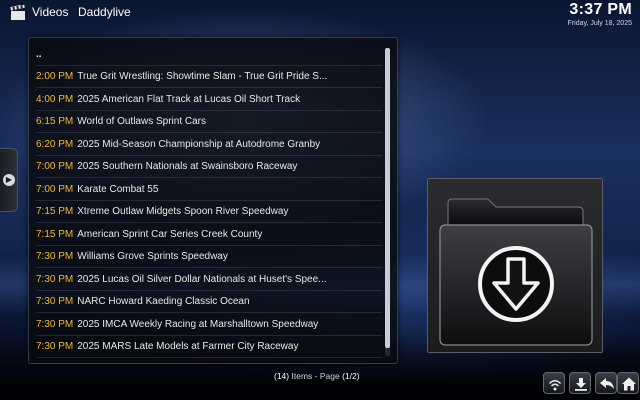 This screenshot has height=400, width=640. What do you see at coordinates (600, 9) in the screenshot?
I see `clock-time: 3:37 PM` at bounding box center [600, 9].